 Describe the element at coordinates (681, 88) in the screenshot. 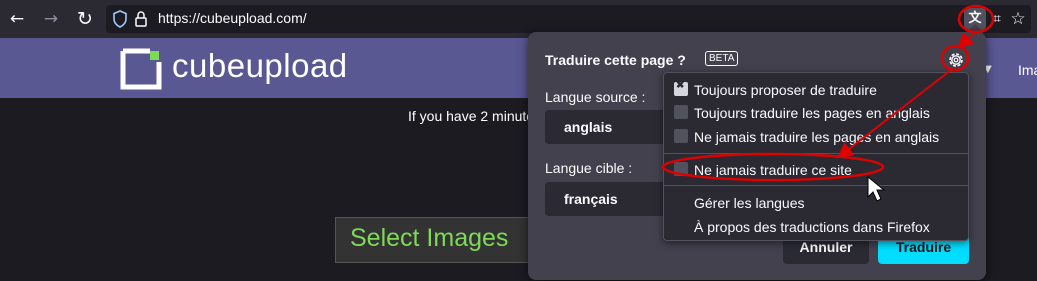

I see `checkbox-checked` at that location.